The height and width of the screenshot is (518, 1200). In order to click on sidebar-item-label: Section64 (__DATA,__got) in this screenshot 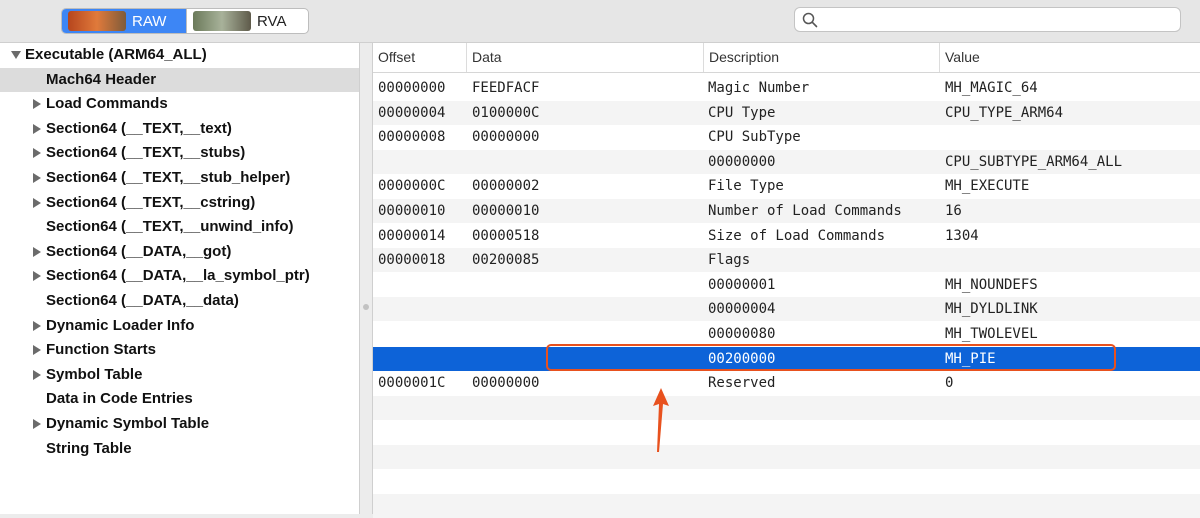, I will do `click(139, 251)`.